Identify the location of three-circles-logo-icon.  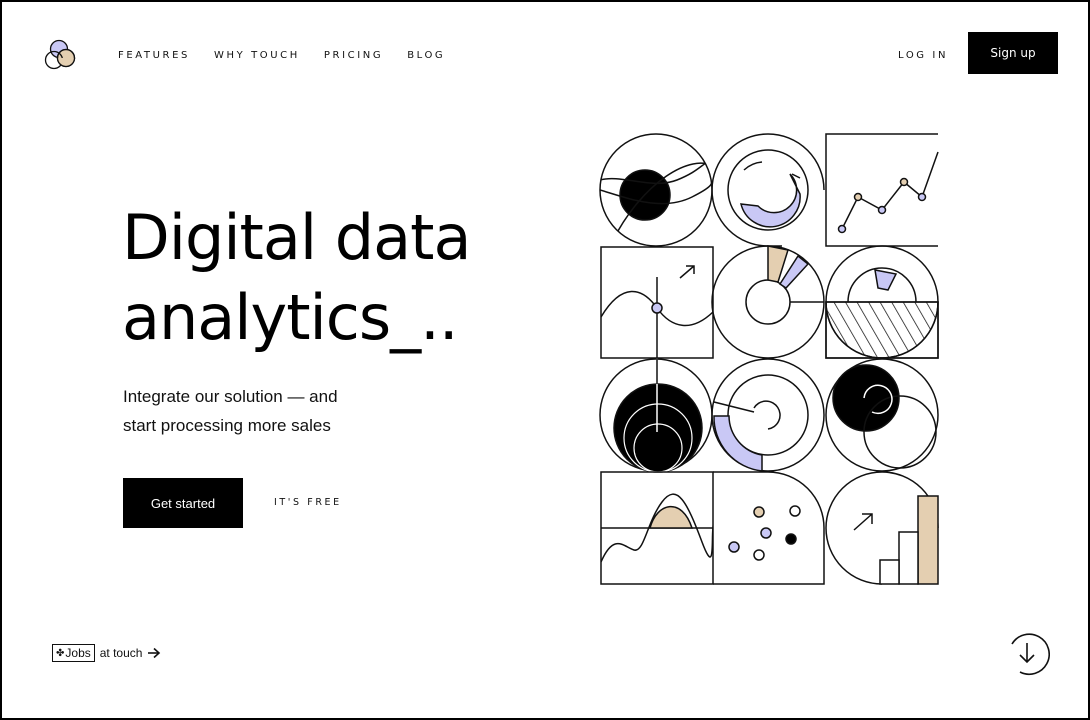
(62, 55).